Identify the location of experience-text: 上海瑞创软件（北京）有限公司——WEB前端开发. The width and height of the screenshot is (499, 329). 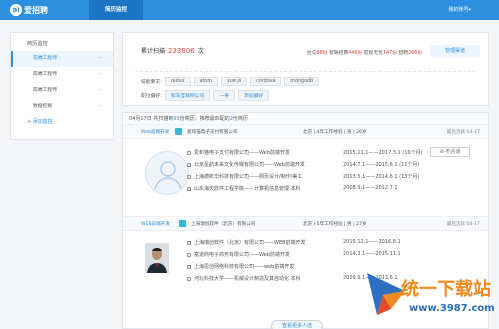
(250, 243).